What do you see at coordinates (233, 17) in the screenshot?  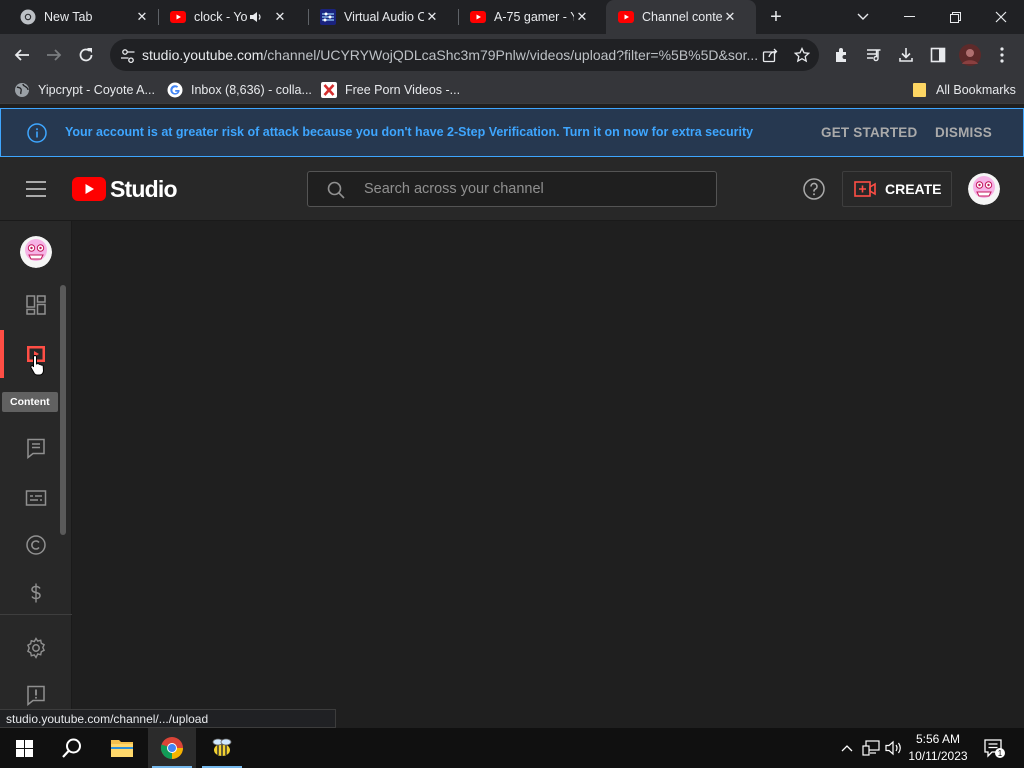 I see `tab-clock-youtube: clock - YouTube ✕` at bounding box center [233, 17].